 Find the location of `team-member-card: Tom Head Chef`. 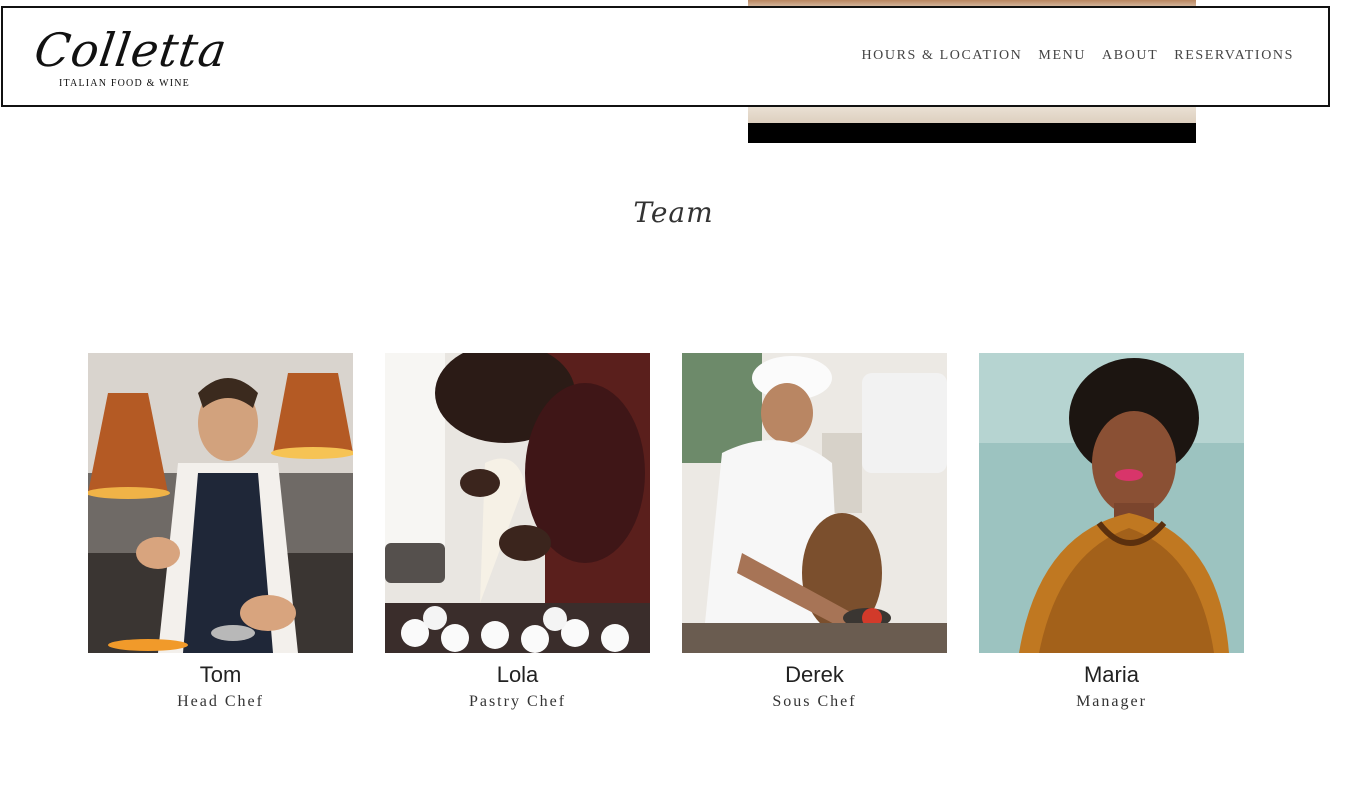

team-member-card: Tom Head Chef is located at coordinates (220, 532).